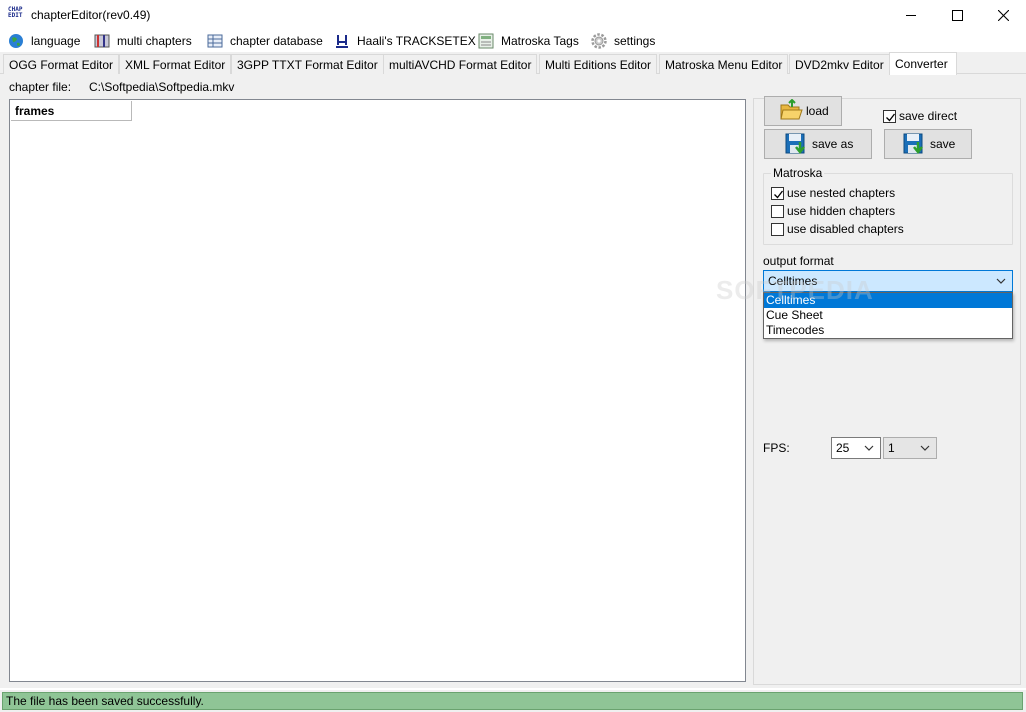  What do you see at coordinates (460, 64) in the screenshot?
I see `tab-multiavchd-format-editor: multiAVCHD Format Editor` at bounding box center [460, 64].